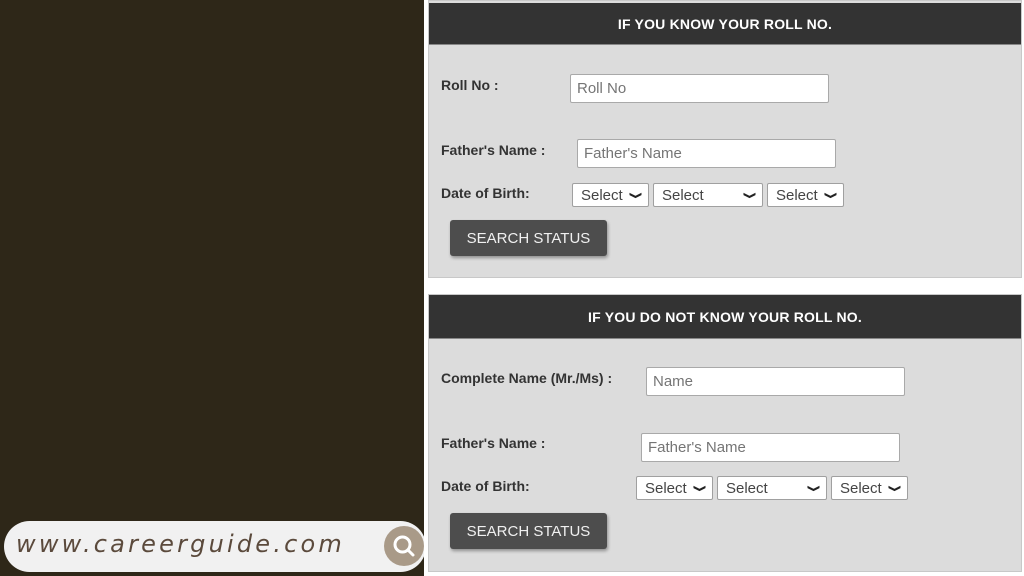 This screenshot has width=1024, height=576. I want to click on roll-no-input, so click(699, 88).